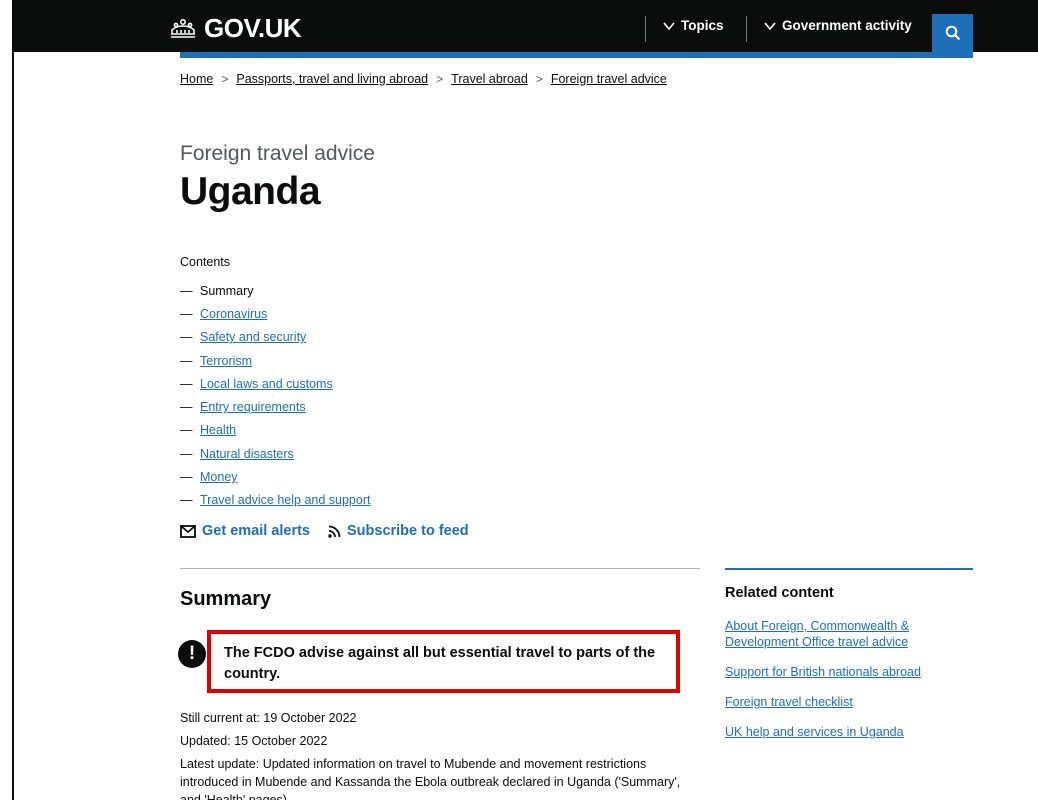 The image size is (1038, 800). I want to click on breadcrumb-passports: Passports, travel and living abroad, so click(332, 79).